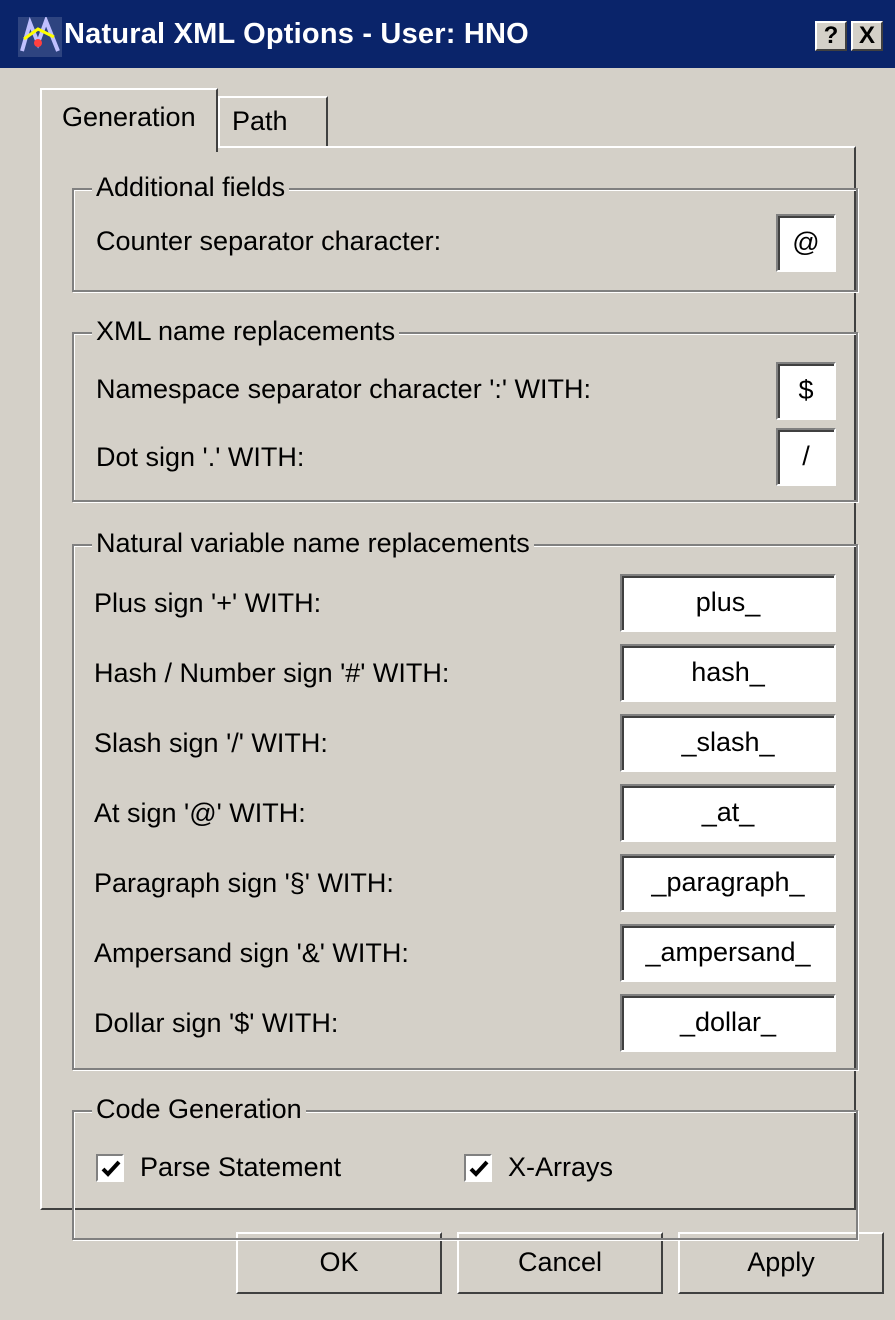 The height and width of the screenshot is (1320, 895). Describe the element at coordinates (251, 953) in the screenshot. I see `ampersand-sign-label: Ampersand sign '&' WITH:` at that location.